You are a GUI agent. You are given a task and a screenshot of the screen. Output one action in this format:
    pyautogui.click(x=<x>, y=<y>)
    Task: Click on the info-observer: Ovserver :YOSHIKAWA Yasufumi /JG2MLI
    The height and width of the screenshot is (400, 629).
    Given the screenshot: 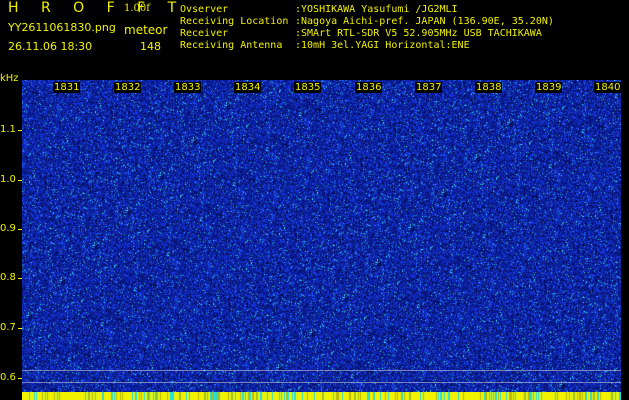 What is the action you would take?
    pyautogui.click(x=319, y=9)
    